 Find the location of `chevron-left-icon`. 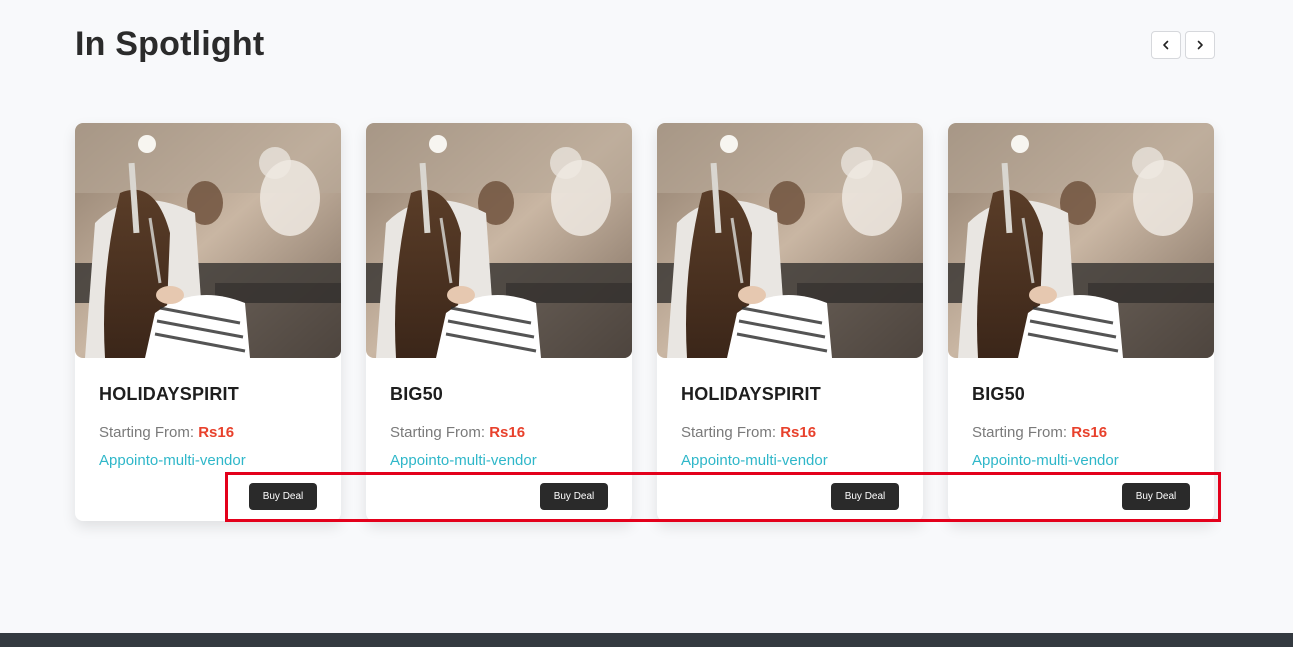

chevron-left-icon is located at coordinates (1166, 45).